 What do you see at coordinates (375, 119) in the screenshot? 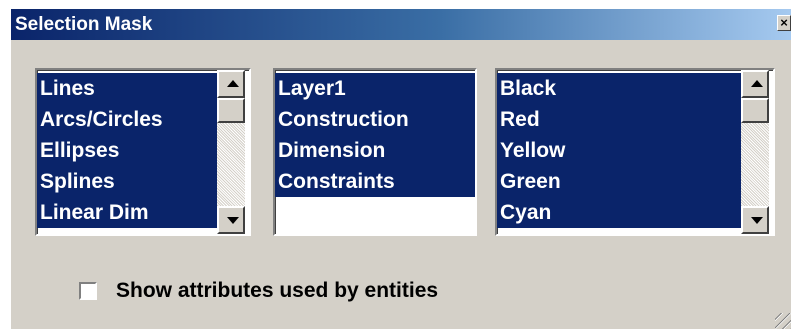
I see `list-item: Construction` at bounding box center [375, 119].